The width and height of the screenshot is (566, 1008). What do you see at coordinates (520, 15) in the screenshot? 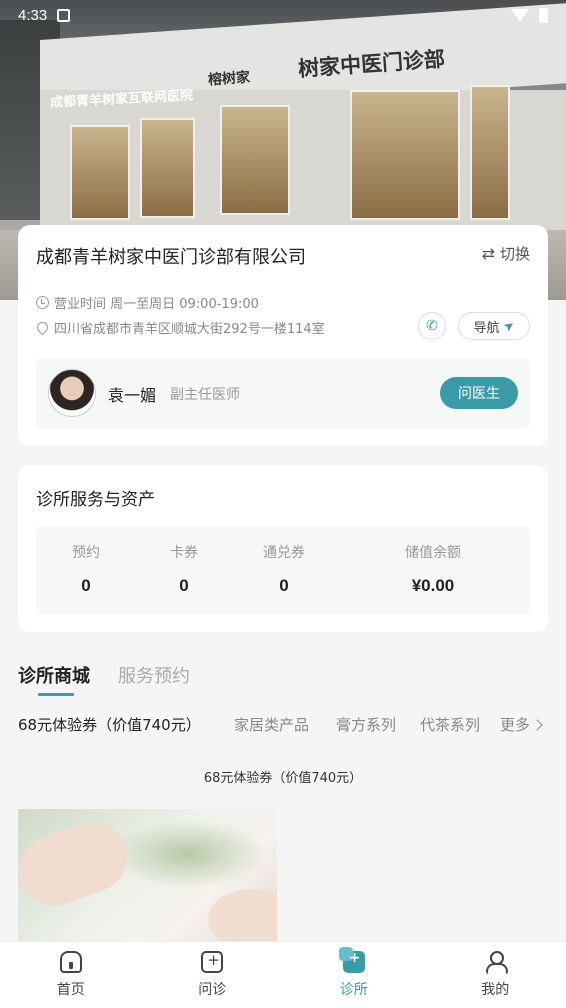
I see `wifi-icon` at bounding box center [520, 15].